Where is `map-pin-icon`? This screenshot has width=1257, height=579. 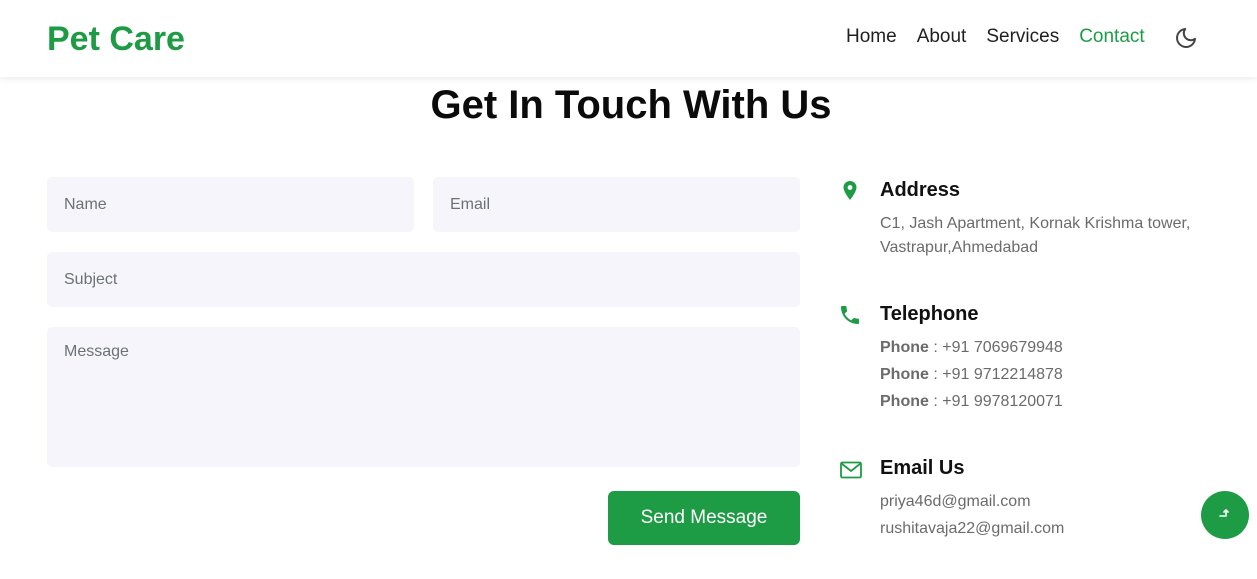
map-pin-icon is located at coordinates (850, 191).